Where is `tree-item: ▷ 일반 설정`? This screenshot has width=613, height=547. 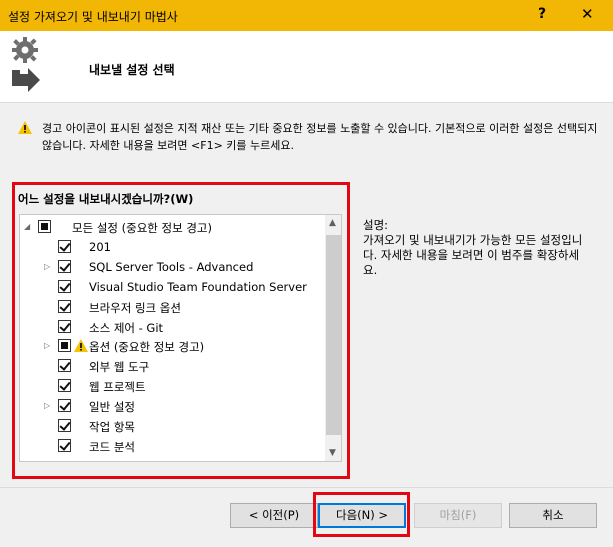 tree-item: ▷ 일반 설정 is located at coordinates (173, 406).